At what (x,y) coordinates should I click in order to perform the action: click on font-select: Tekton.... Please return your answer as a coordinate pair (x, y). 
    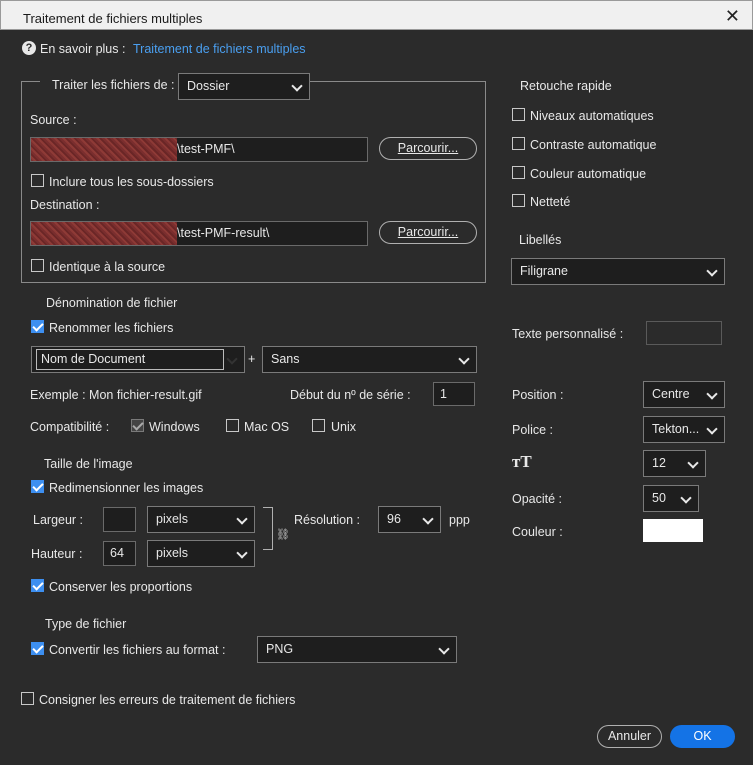
    Looking at the image, I should click on (684, 429).